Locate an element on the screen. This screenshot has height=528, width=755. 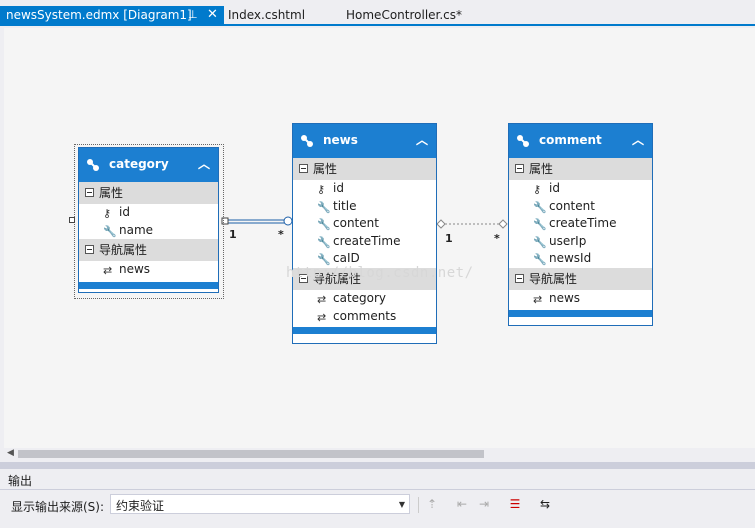
property-label: title is located at coordinates (345, 205).